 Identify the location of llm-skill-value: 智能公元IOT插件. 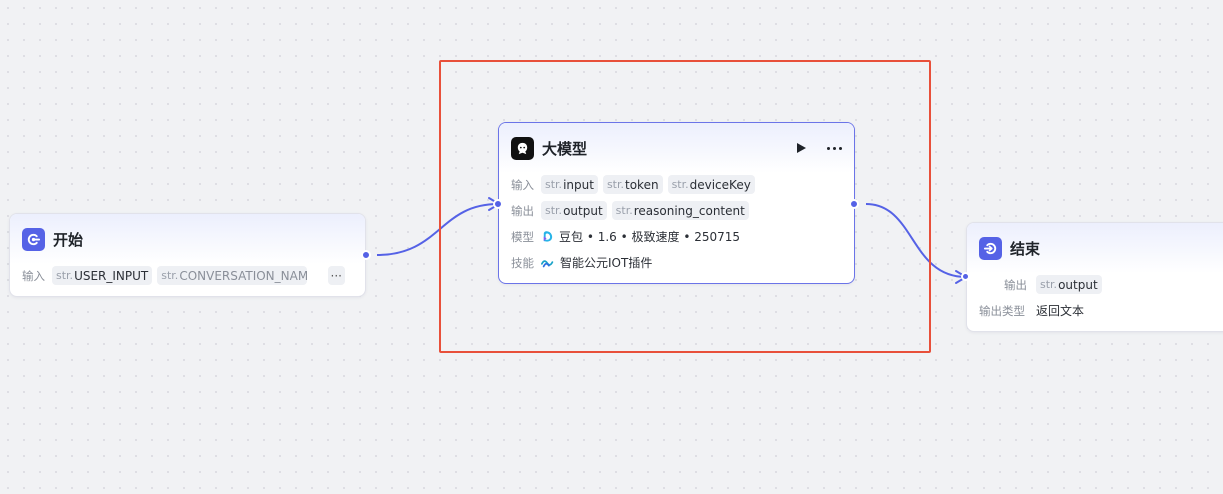
(606, 263).